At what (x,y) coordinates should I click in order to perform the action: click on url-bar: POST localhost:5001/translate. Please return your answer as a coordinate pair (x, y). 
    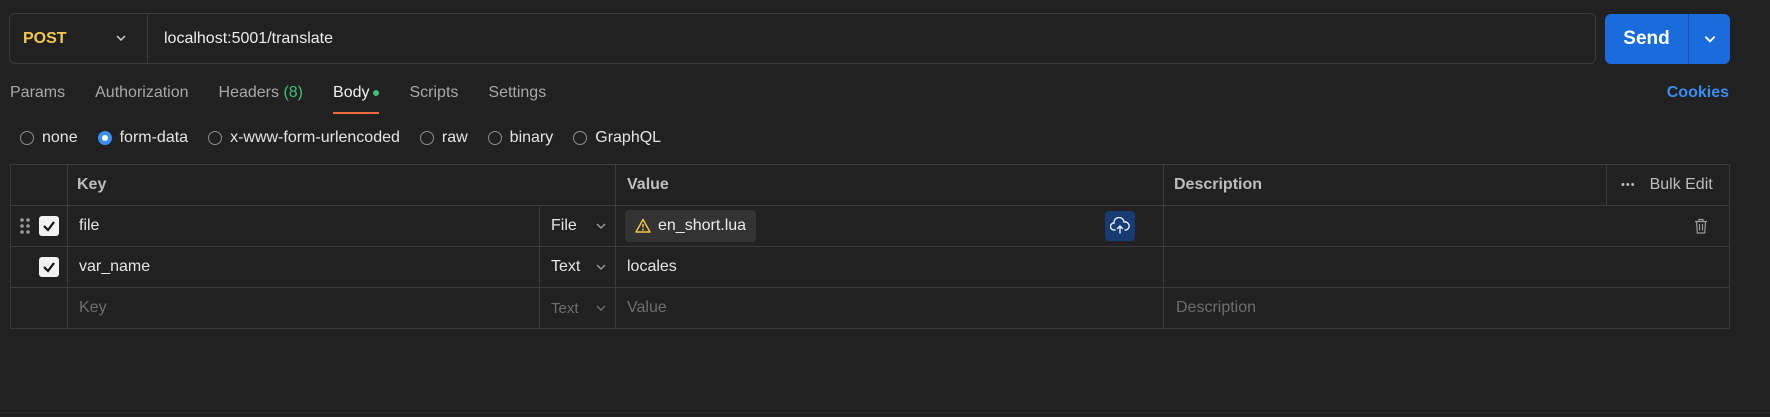
    Looking at the image, I should click on (802, 38).